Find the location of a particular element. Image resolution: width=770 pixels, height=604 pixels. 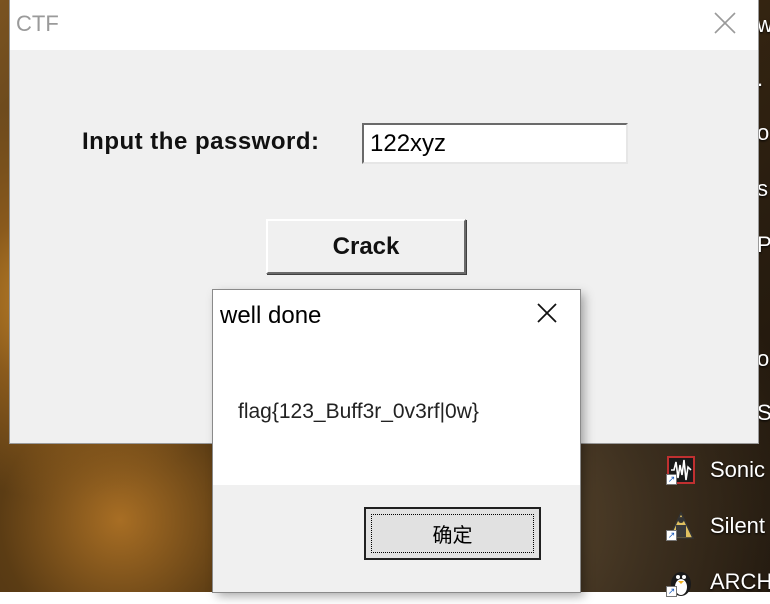

window-title: CTF is located at coordinates (37, 23).